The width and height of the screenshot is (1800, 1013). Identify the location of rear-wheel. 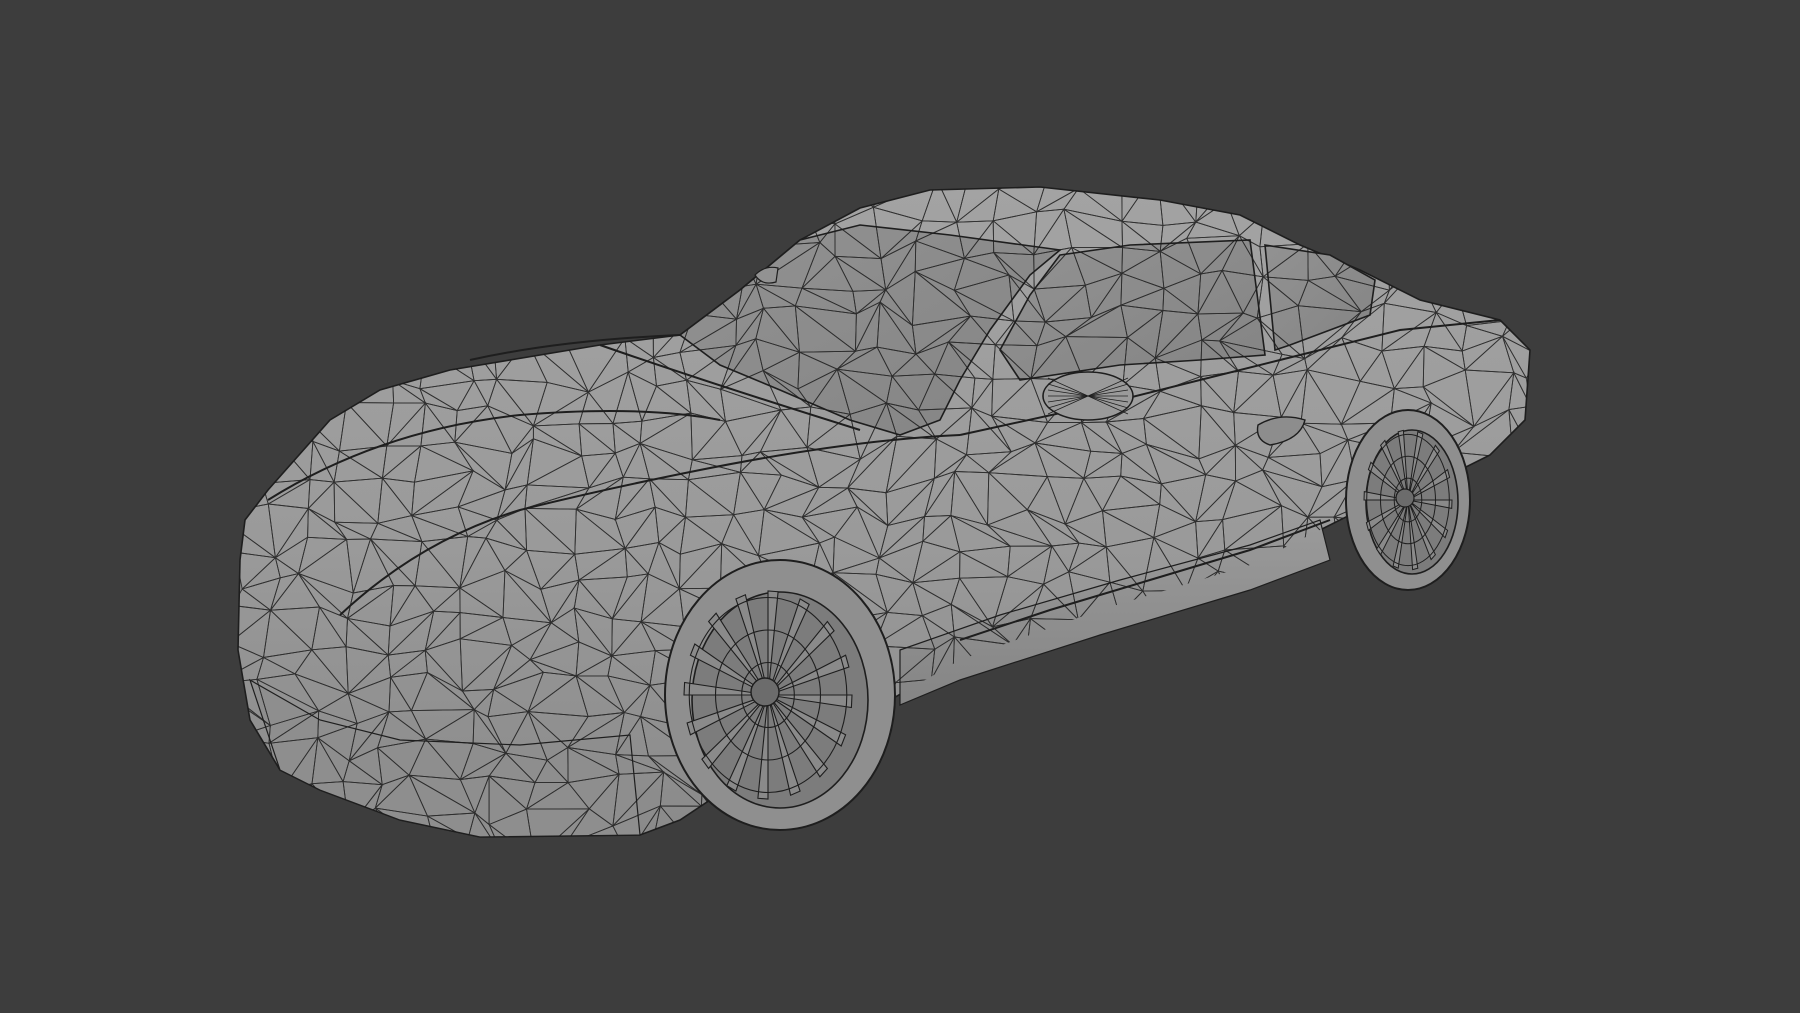
(1408, 500).